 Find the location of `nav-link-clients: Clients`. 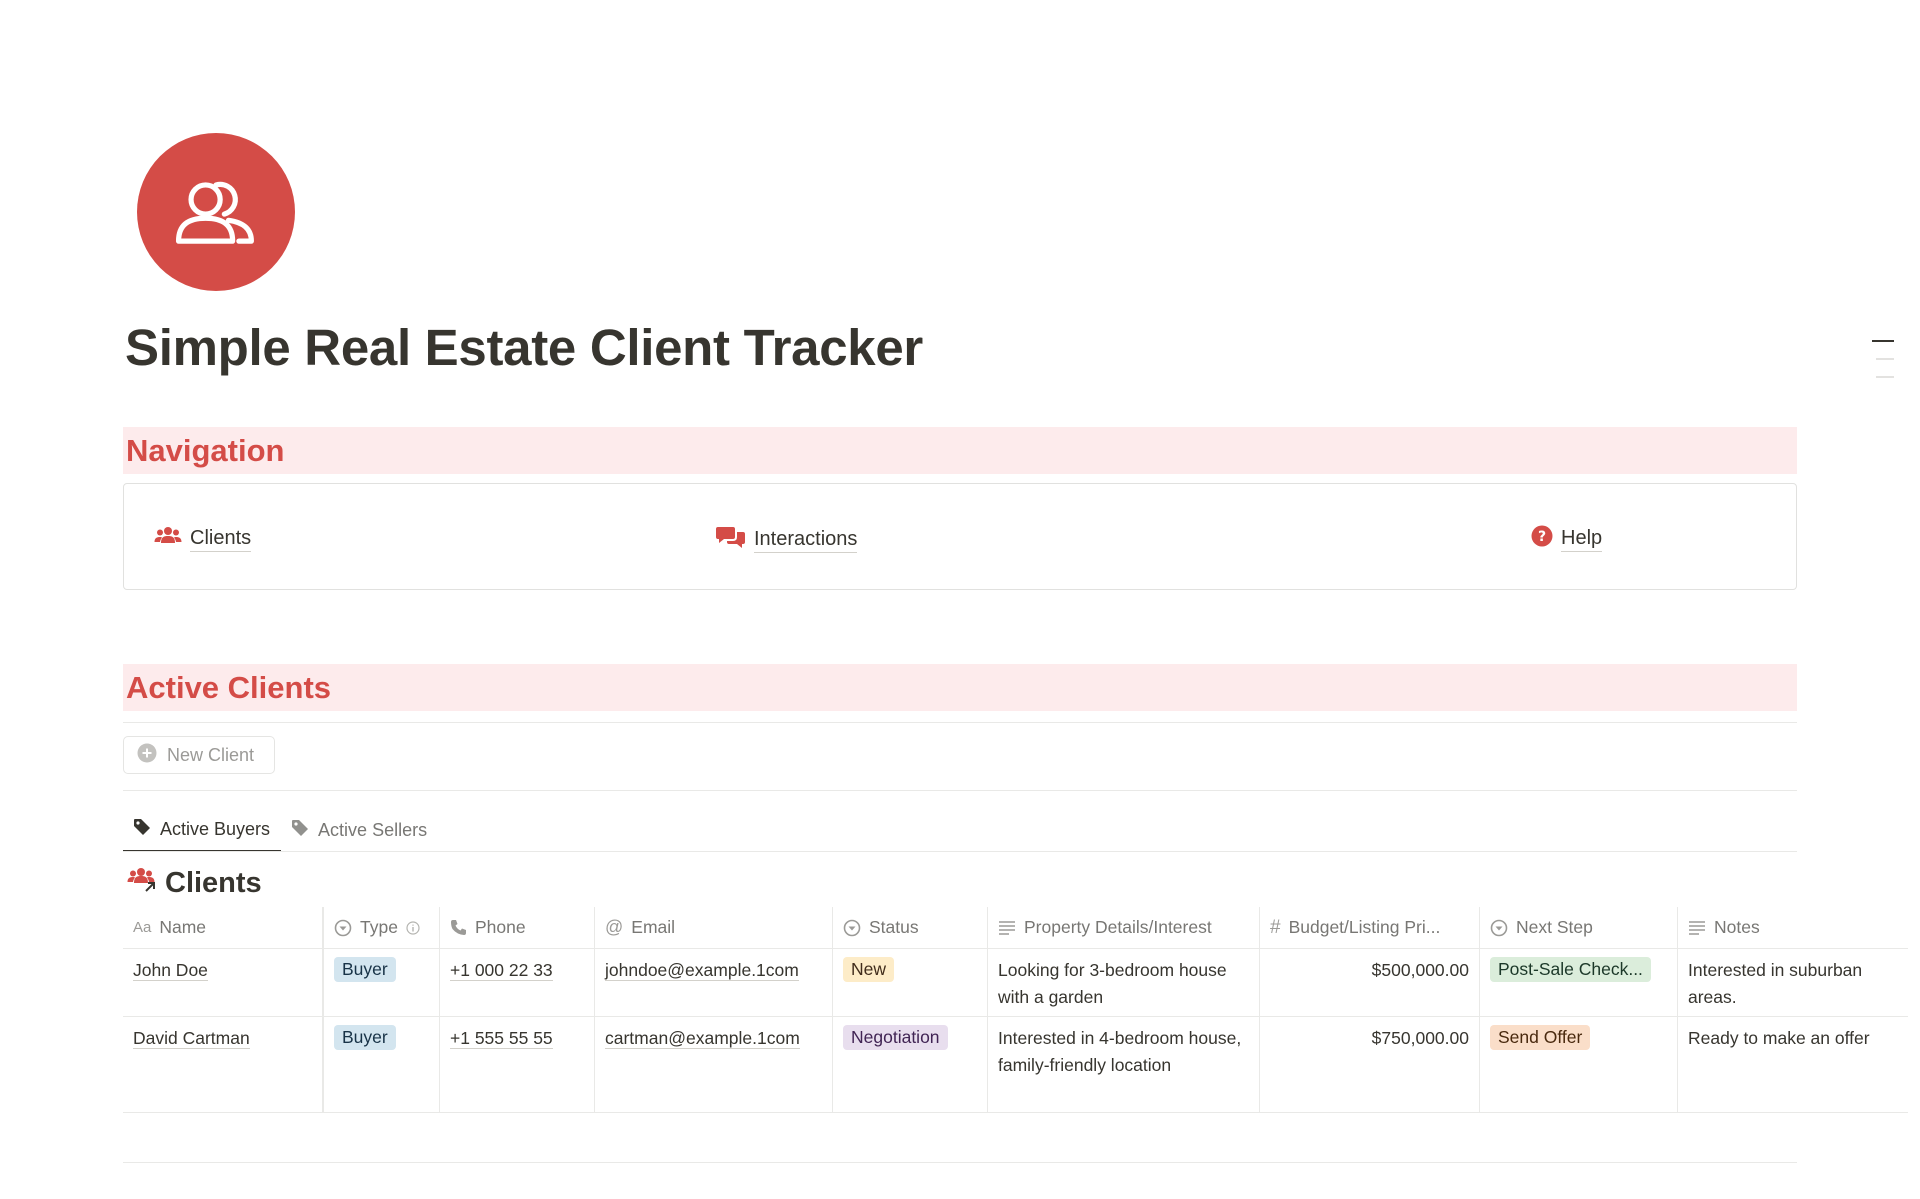

nav-link-clients: Clients is located at coordinates (203, 539).